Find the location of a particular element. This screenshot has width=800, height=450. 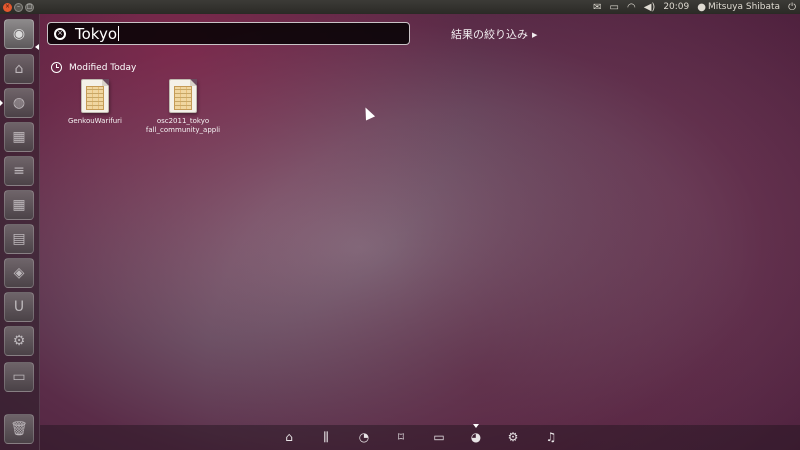

video-lens-icon: ⚙ is located at coordinates (513, 437).